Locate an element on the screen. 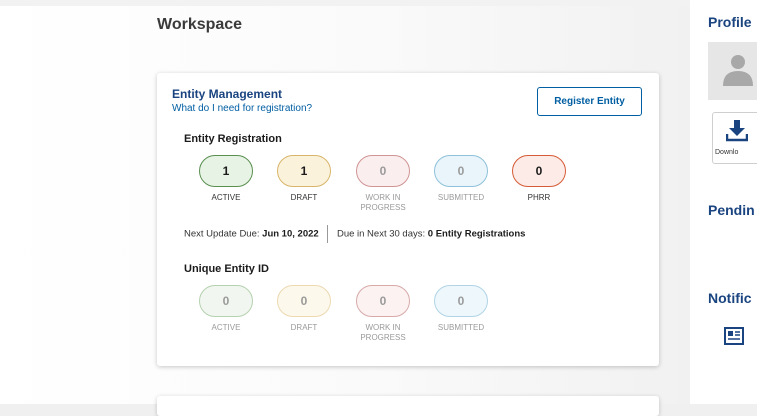  download-label: Downlo is located at coordinates (727, 152).